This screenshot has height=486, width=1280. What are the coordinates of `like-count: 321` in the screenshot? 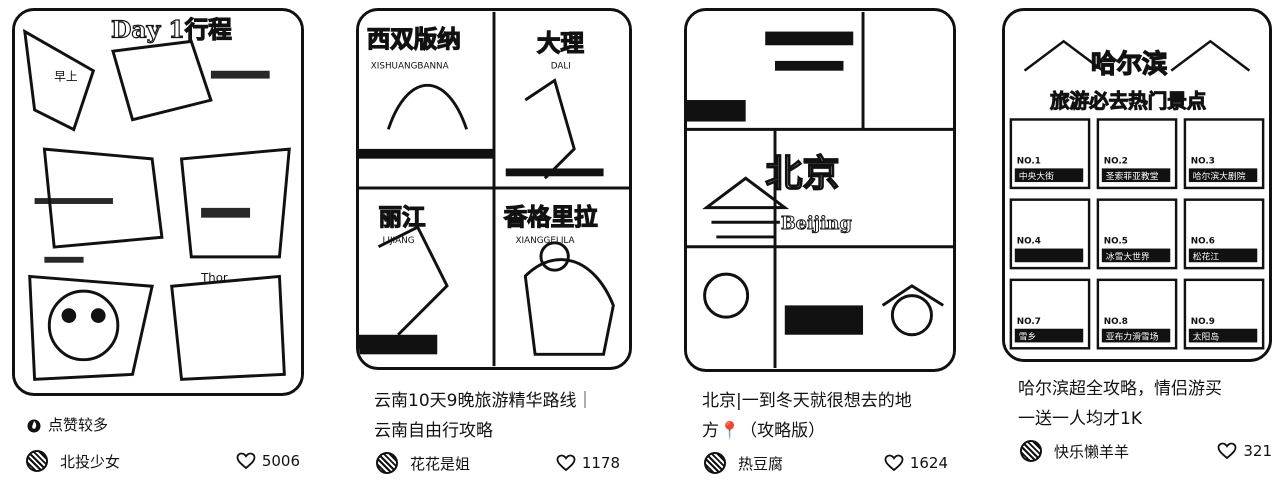 It's located at (1257, 451).